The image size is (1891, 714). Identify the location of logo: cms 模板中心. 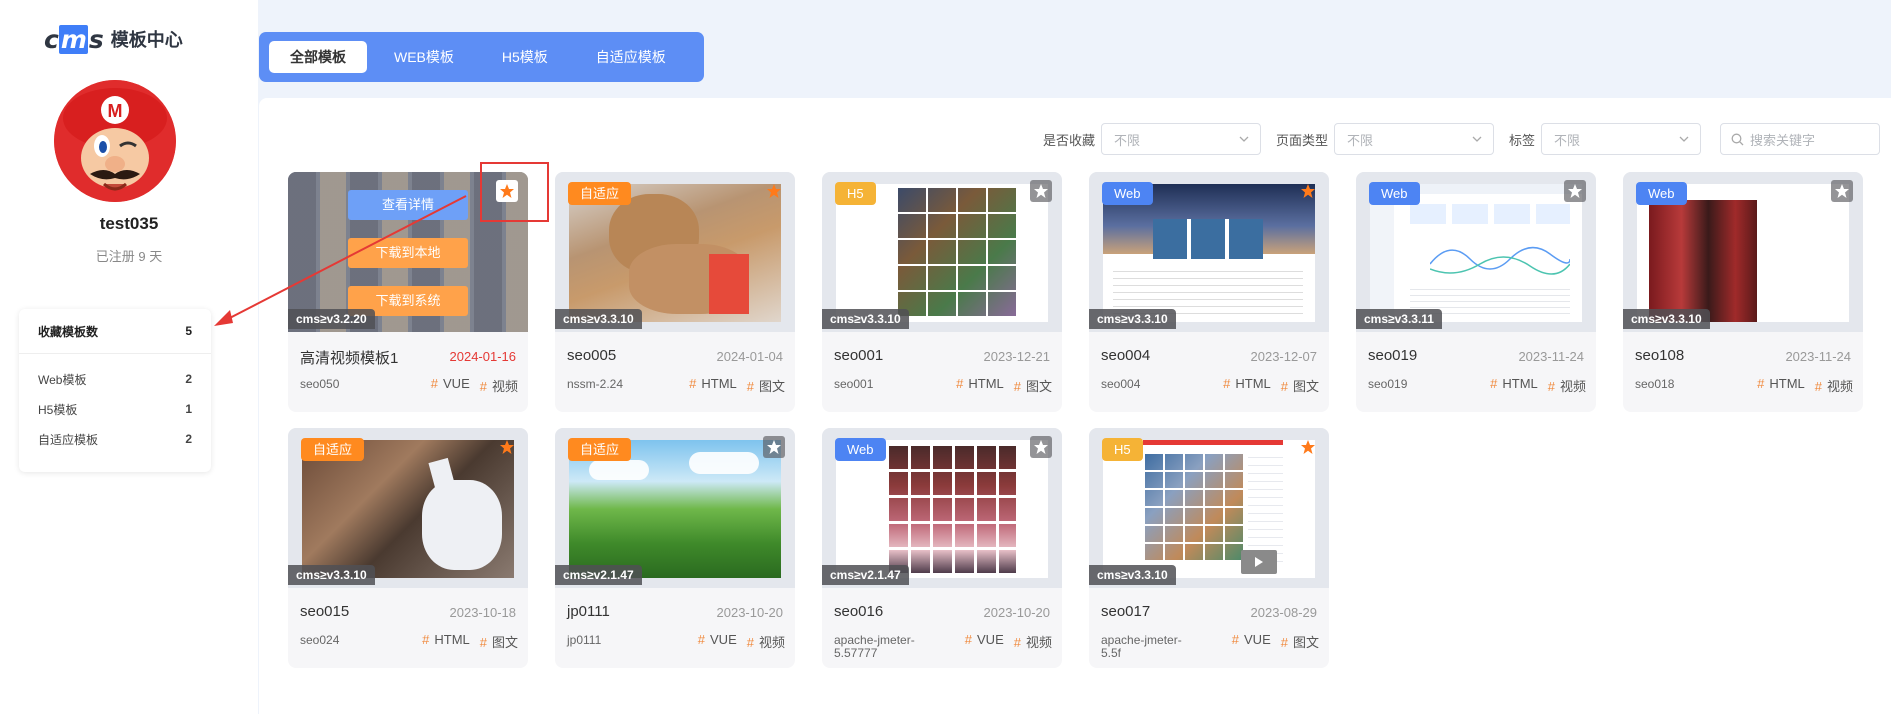
(113, 39).